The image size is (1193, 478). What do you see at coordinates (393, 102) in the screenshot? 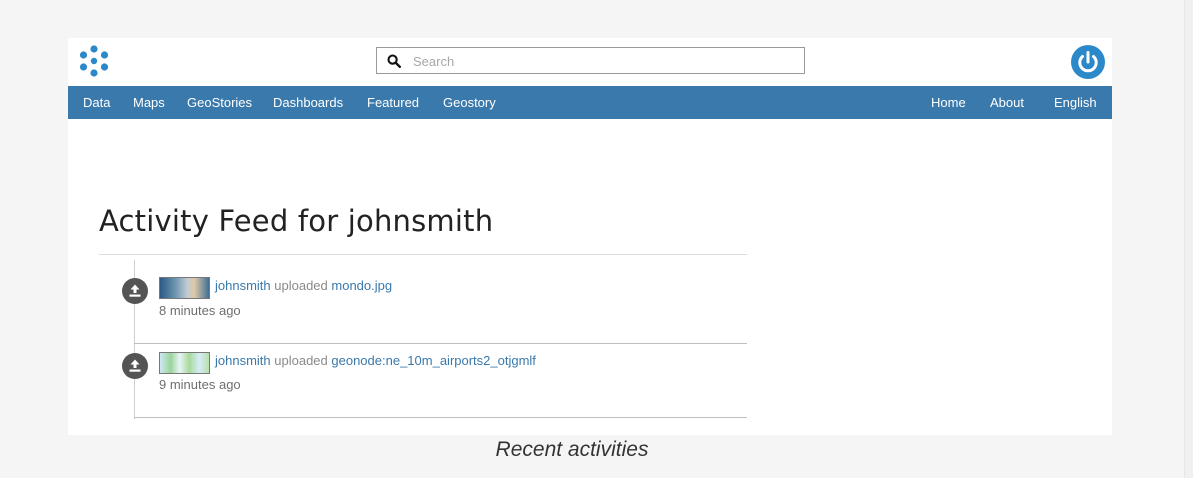
I see `nav-item-featured: Featured` at bounding box center [393, 102].